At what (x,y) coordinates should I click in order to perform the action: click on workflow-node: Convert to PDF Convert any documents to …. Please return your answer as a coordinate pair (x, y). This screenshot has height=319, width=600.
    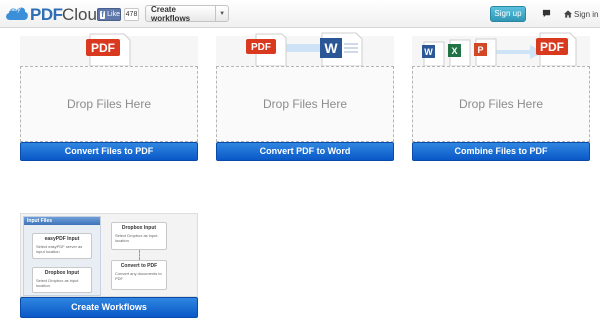
    Looking at the image, I should click on (139, 275).